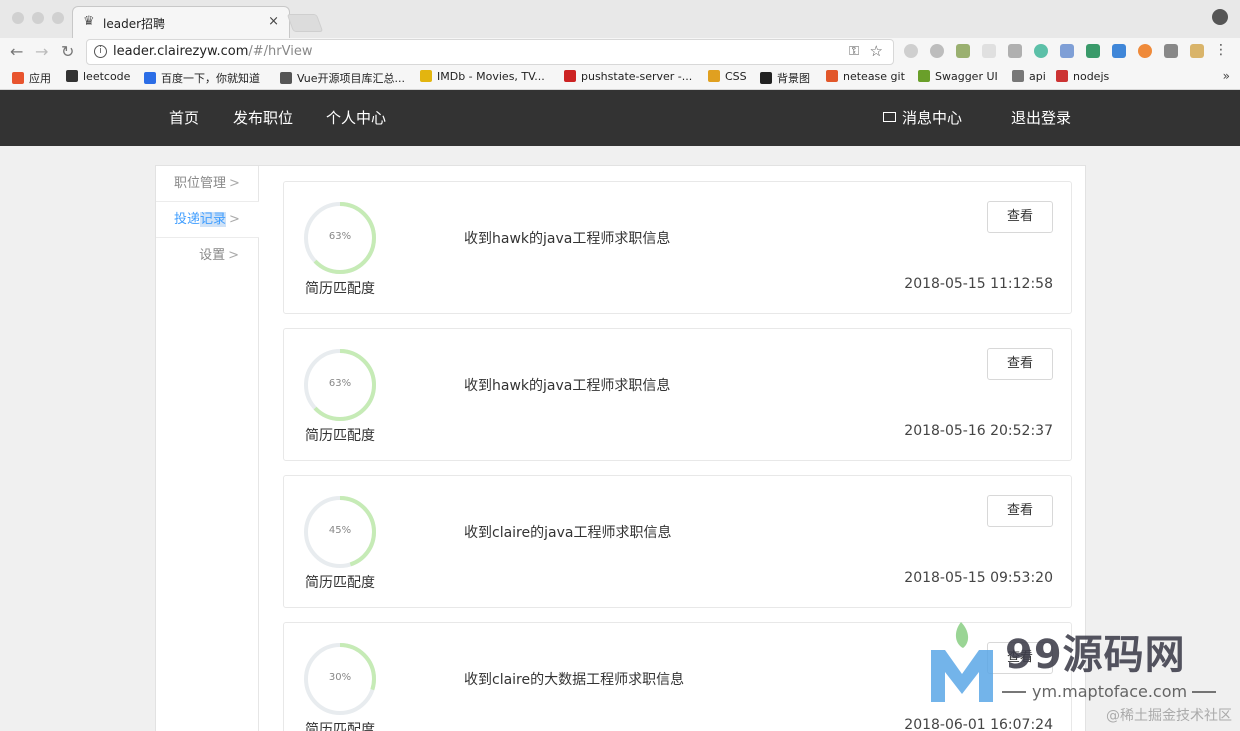 The width and height of the screenshot is (1240, 731). What do you see at coordinates (1221, 50) in the screenshot?
I see `more-menu-icon: ⋮` at bounding box center [1221, 50].